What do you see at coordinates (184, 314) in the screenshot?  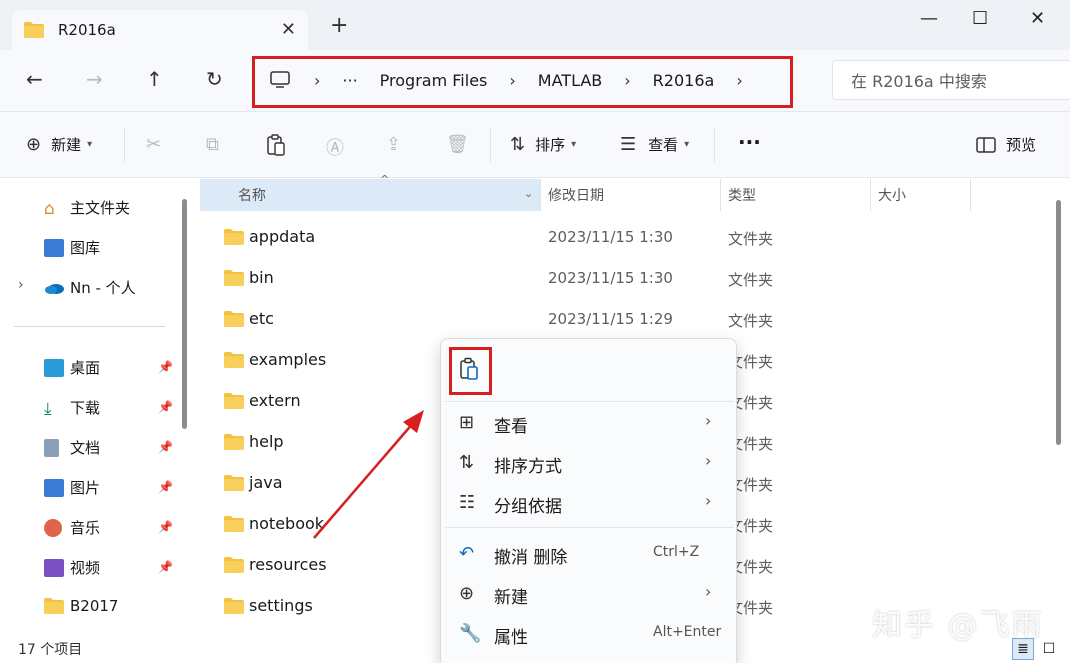 I see `sidebar-scrollbar` at bounding box center [184, 314].